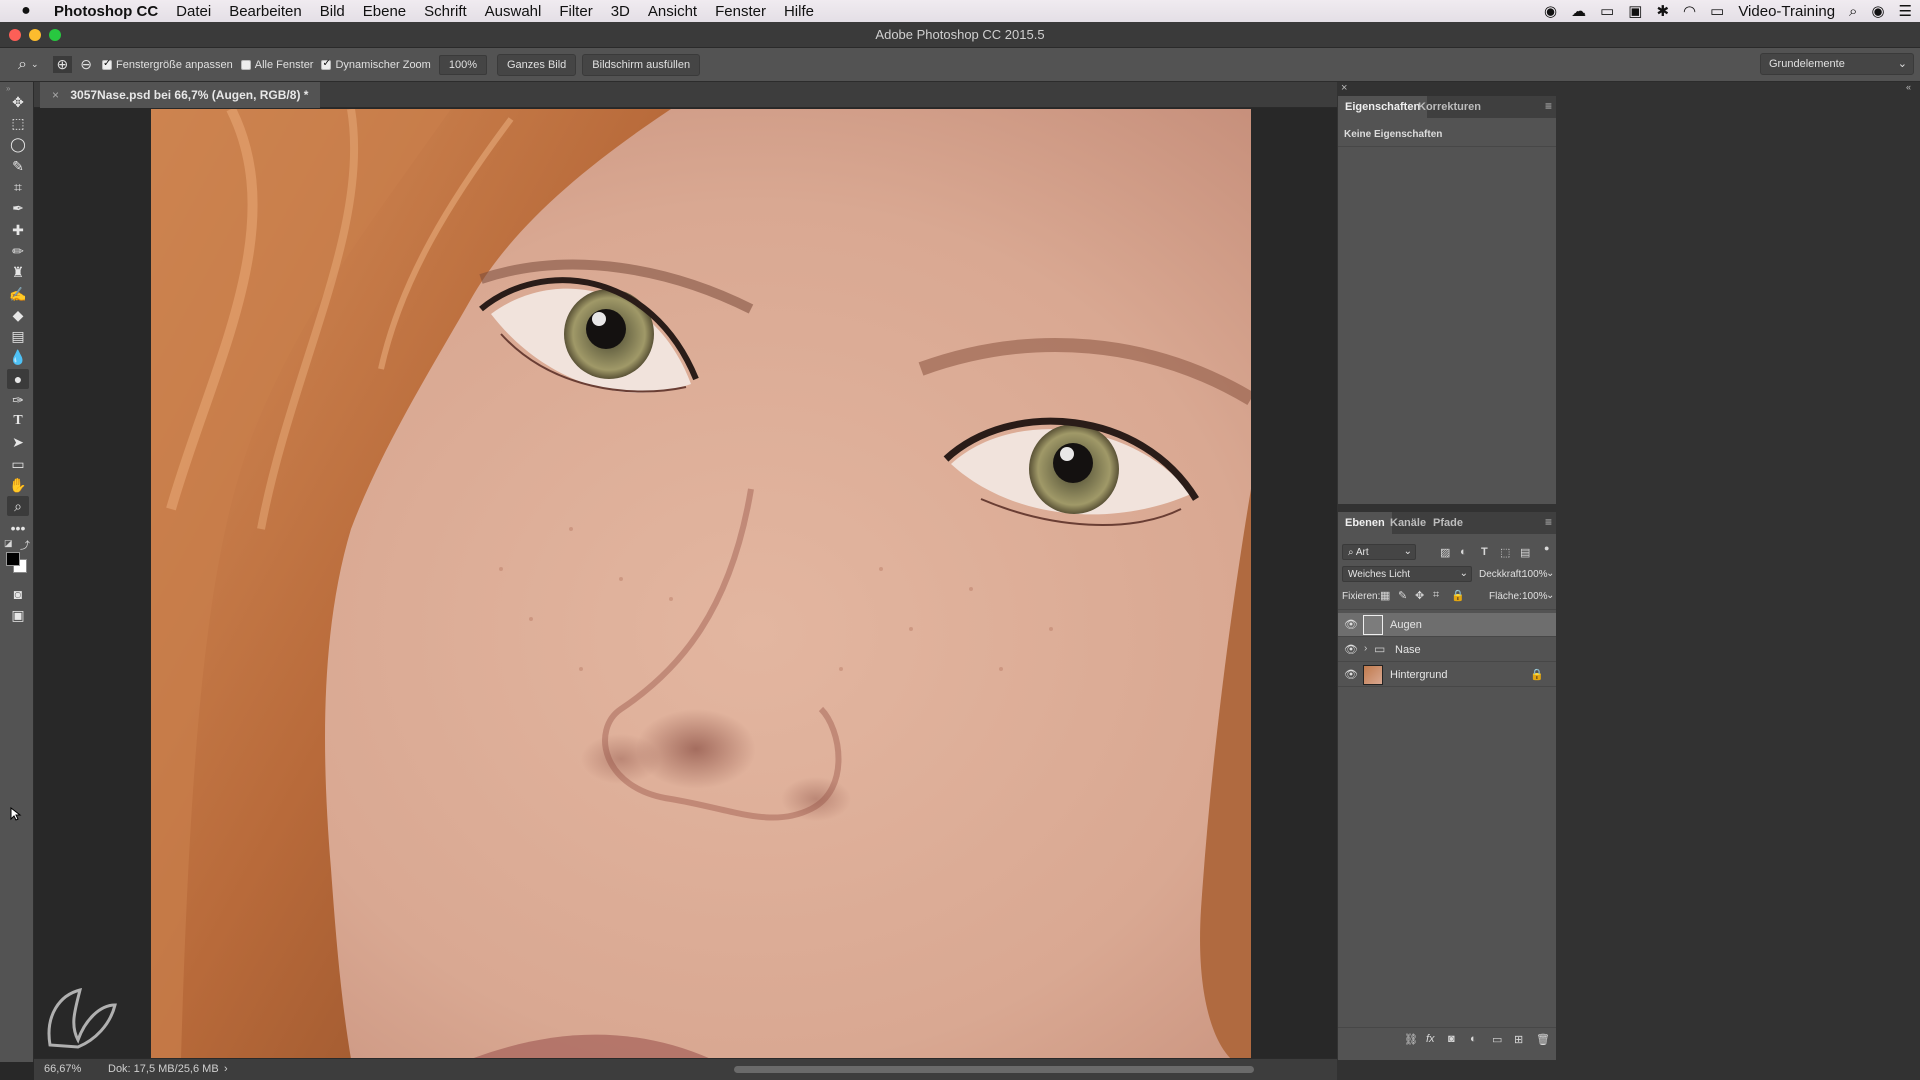  What do you see at coordinates (1505, 552) in the screenshot?
I see `filter-shape-icon: ⬚` at bounding box center [1505, 552].